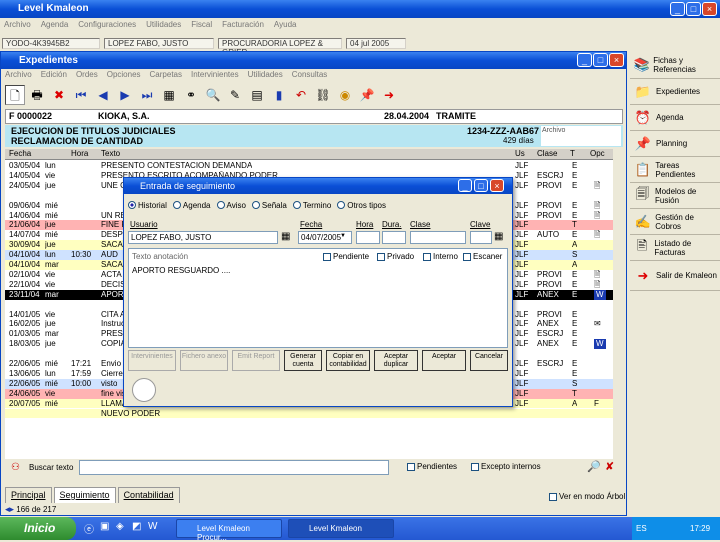 This screenshot has height=542, width=720. I want to click on undo-icon: ↶, so click(301, 95).